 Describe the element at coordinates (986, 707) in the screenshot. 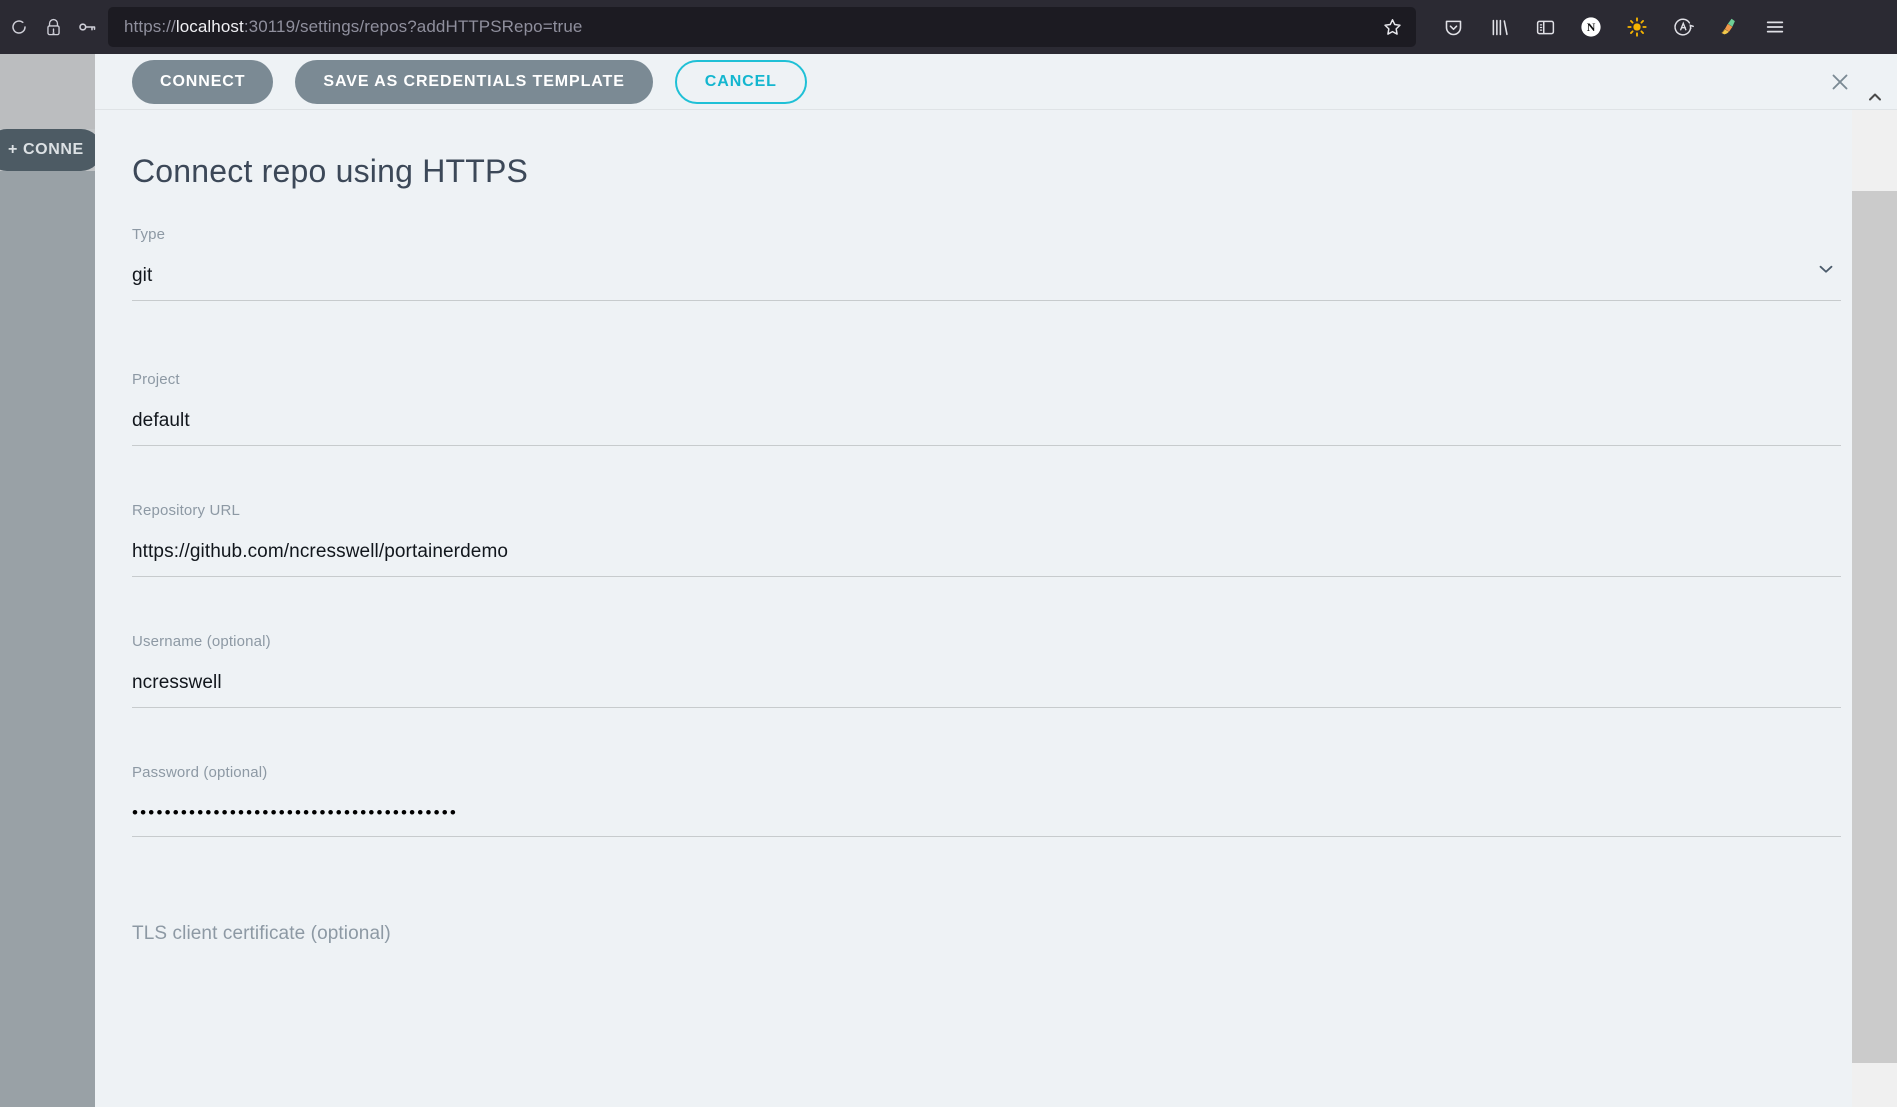

I see `field-username-underline` at that location.